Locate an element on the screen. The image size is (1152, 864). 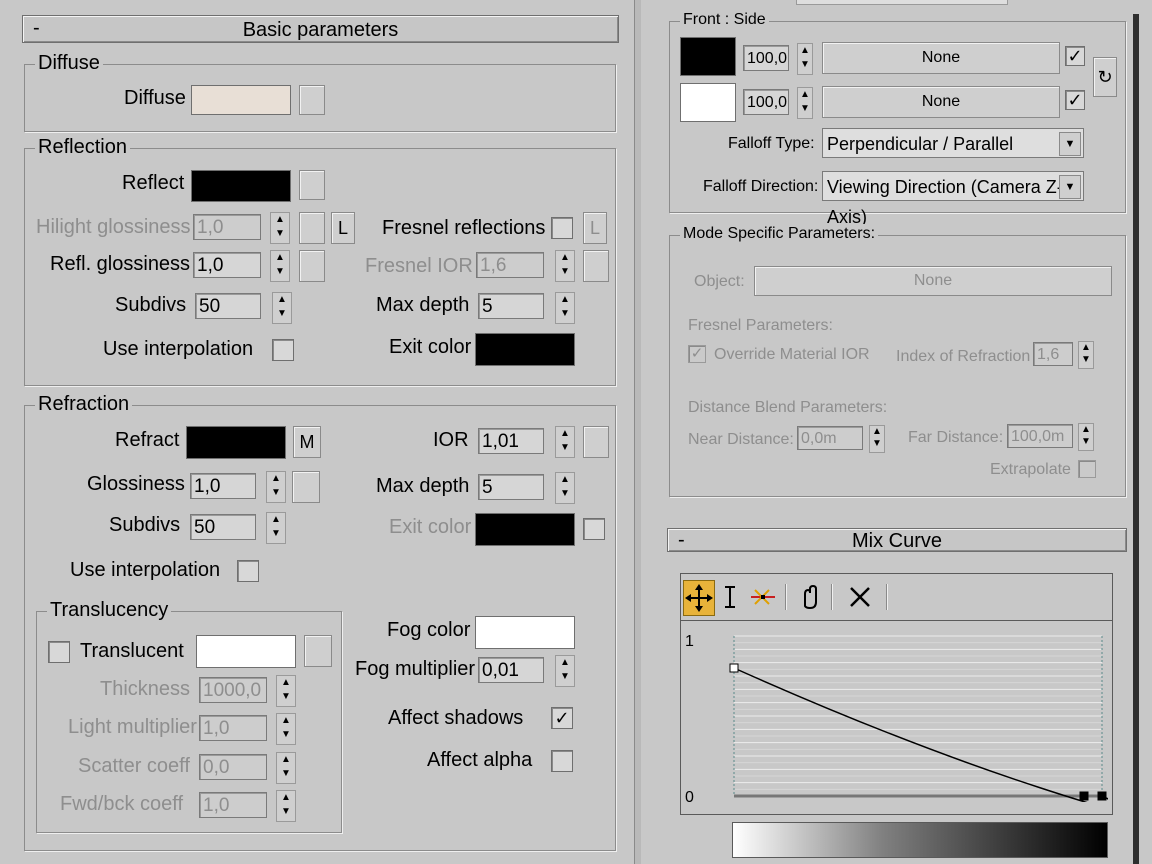
reflect-map-button is located at coordinates (312, 185).